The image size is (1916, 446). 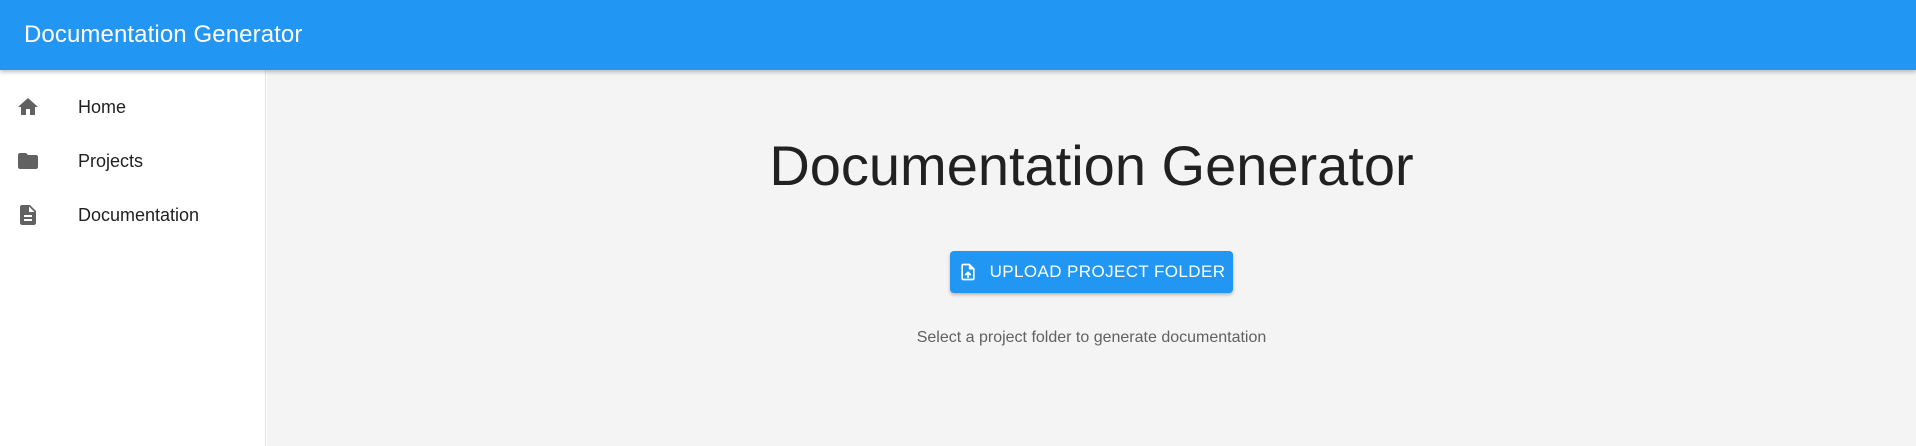 I want to click on sidebar-item-projects: Projects, so click(x=132, y=161).